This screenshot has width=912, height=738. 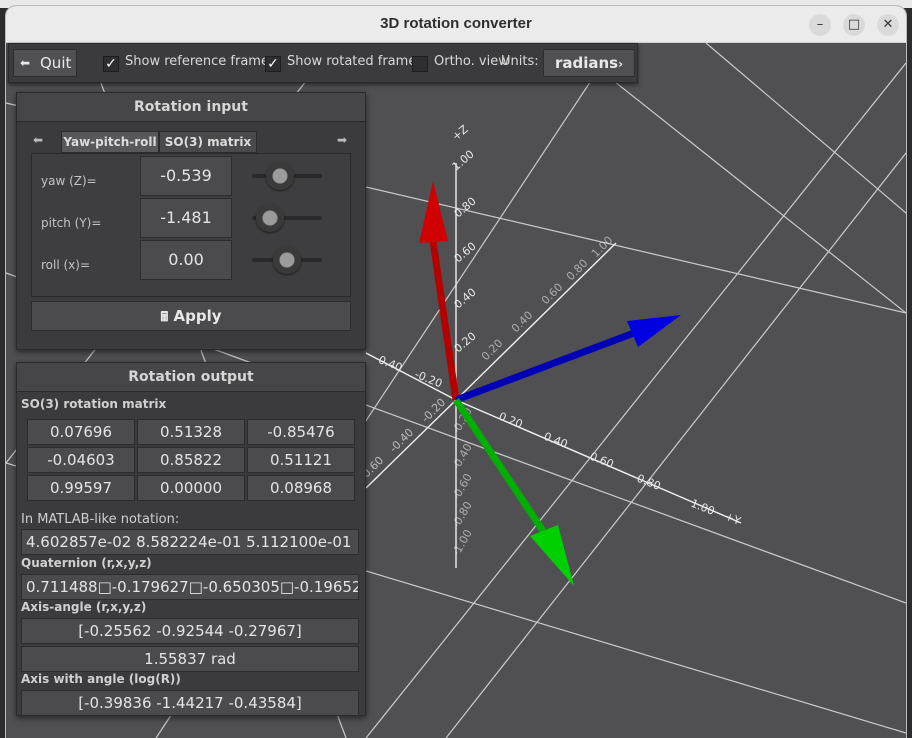 What do you see at coordinates (38, 140) in the screenshot?
I see `tab-prev-icon: ⬅` at bounding box center [38, 140].